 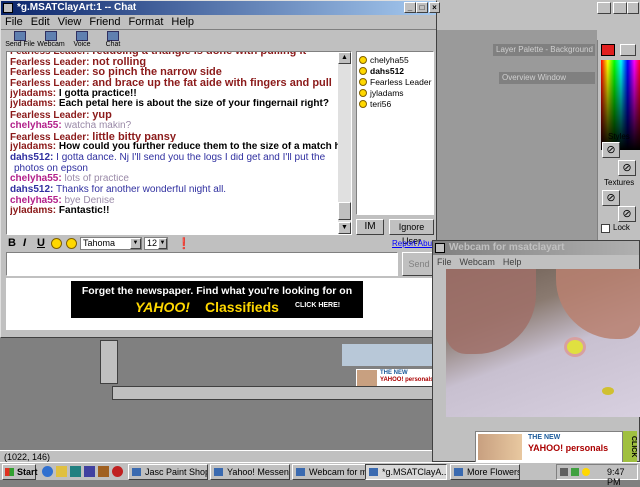 What do you see at coordinates (27, 472) in the screenshot?
I see `start-label: Start` at bounding box center [27, 472].